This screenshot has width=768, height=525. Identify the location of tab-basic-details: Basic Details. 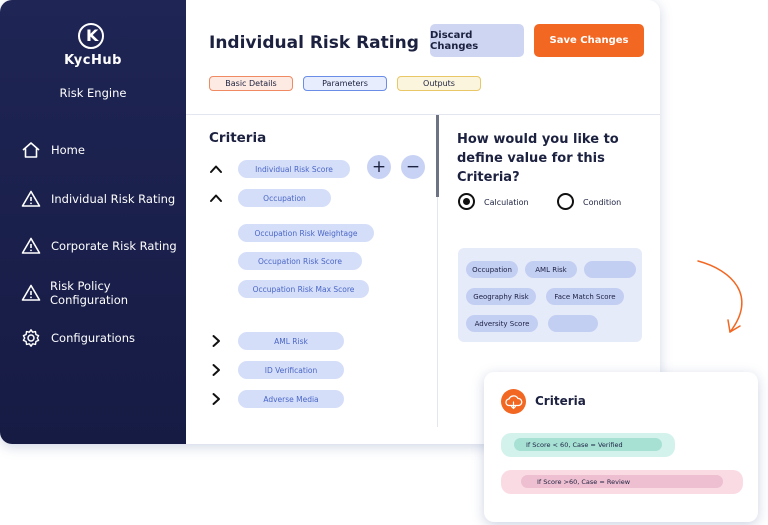
(251, 83).